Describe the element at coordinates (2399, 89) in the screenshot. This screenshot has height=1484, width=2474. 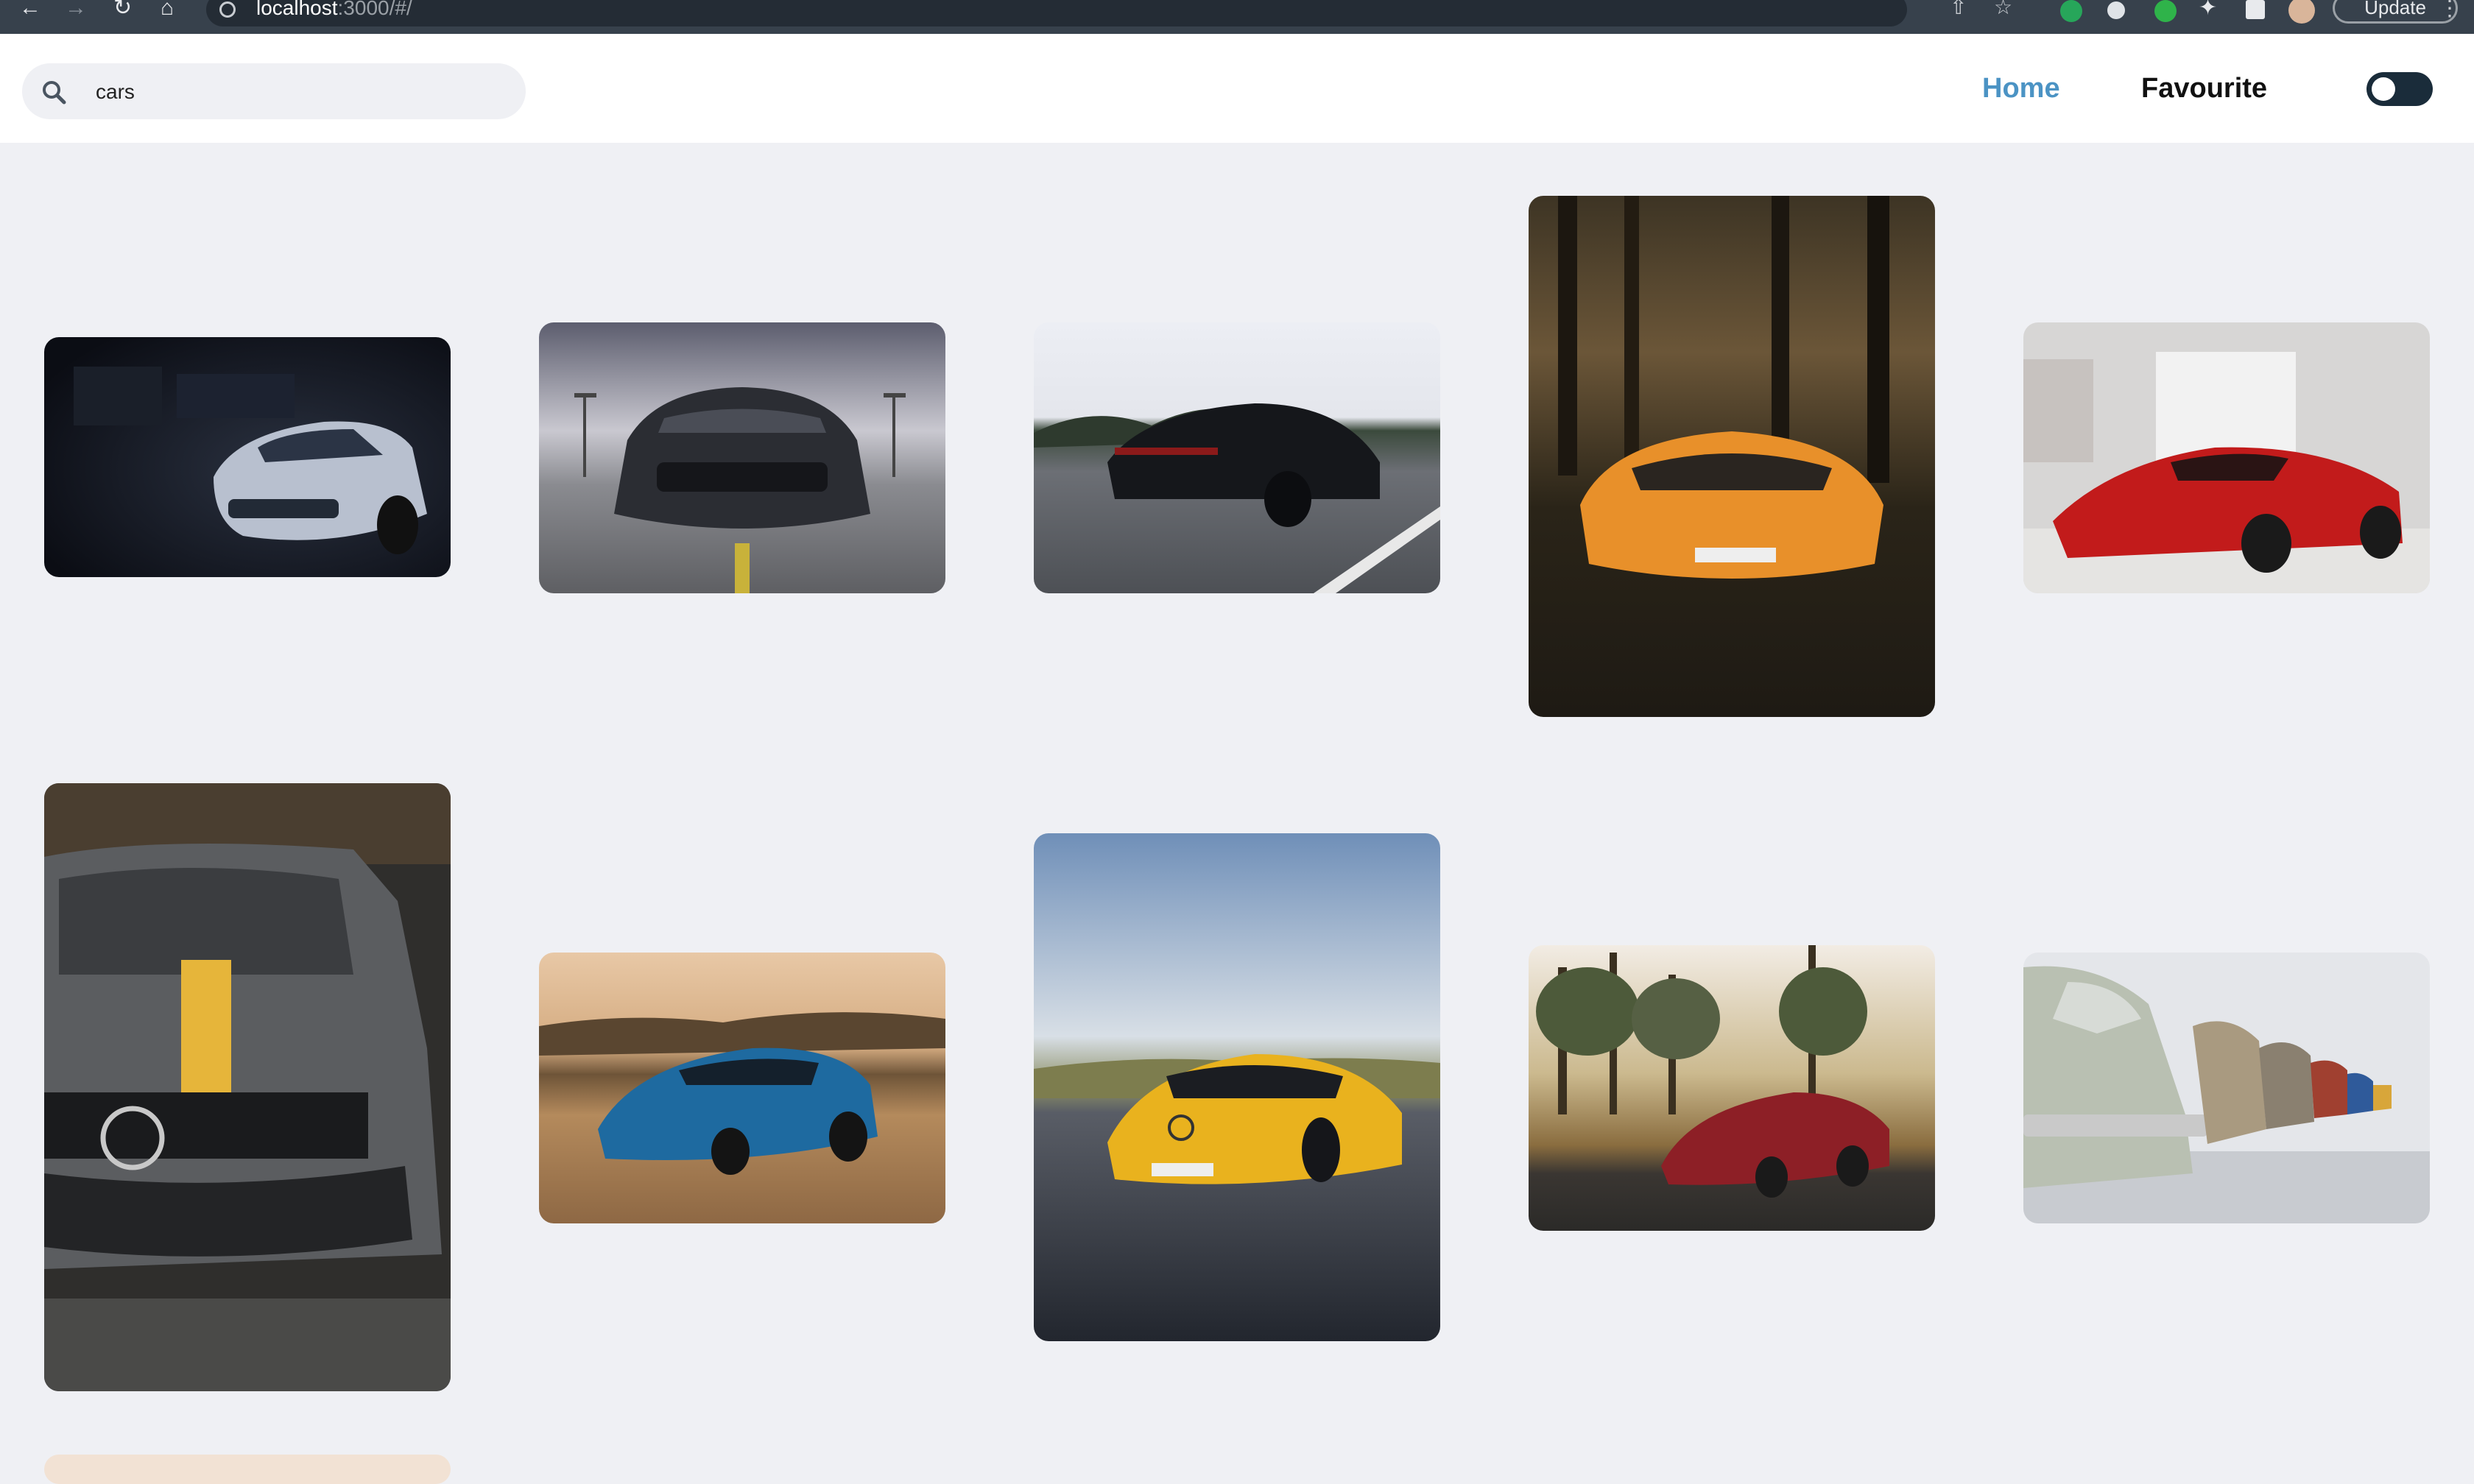
I see `theme-toggle` at that location.